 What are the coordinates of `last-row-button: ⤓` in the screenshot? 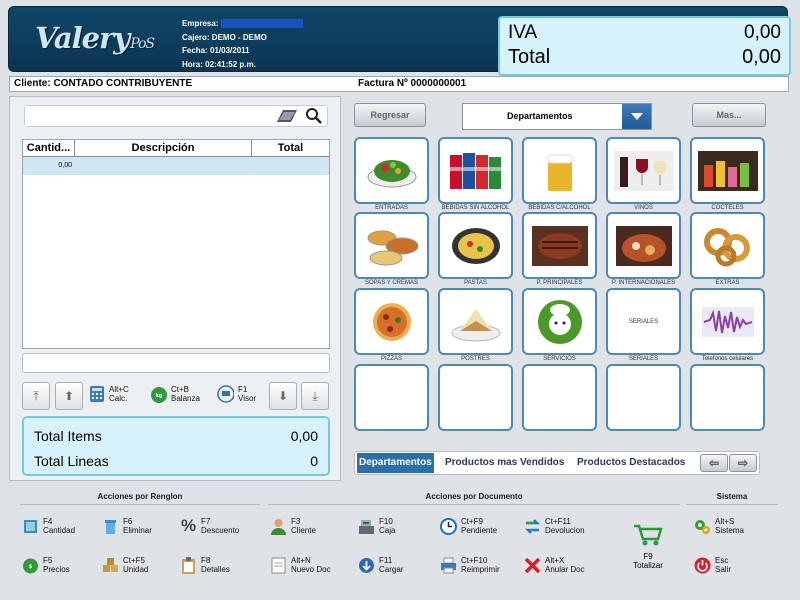 It's located at (315, 396).